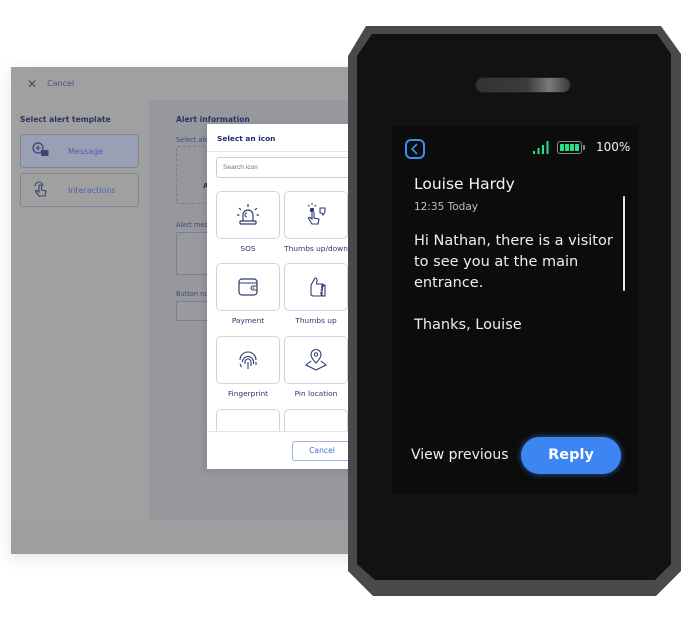  What do you see at coordinates (446, 207) in the screenshot?
I see `message-time: 12:35 Today` at bounding box center [446, 207].